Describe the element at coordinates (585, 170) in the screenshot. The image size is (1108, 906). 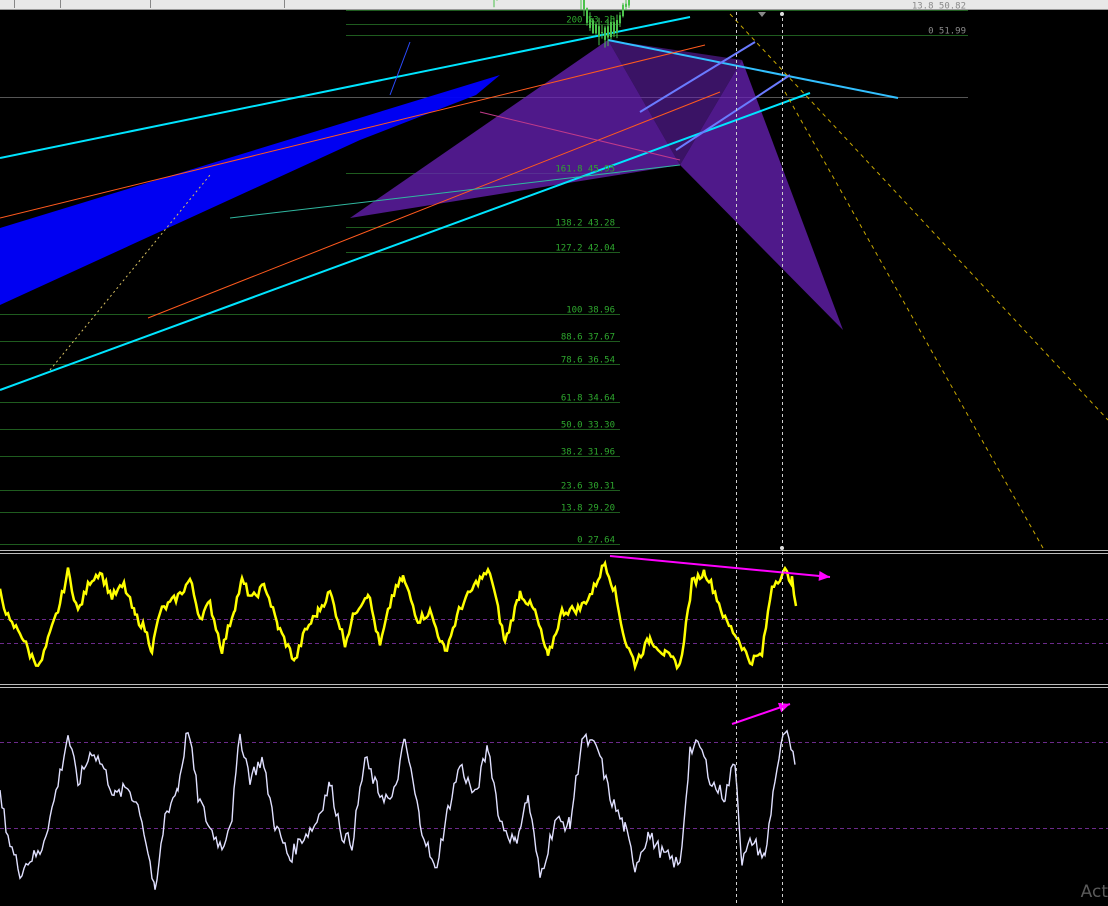
I see `fib-left-label: 161.8 45.95` at that location.